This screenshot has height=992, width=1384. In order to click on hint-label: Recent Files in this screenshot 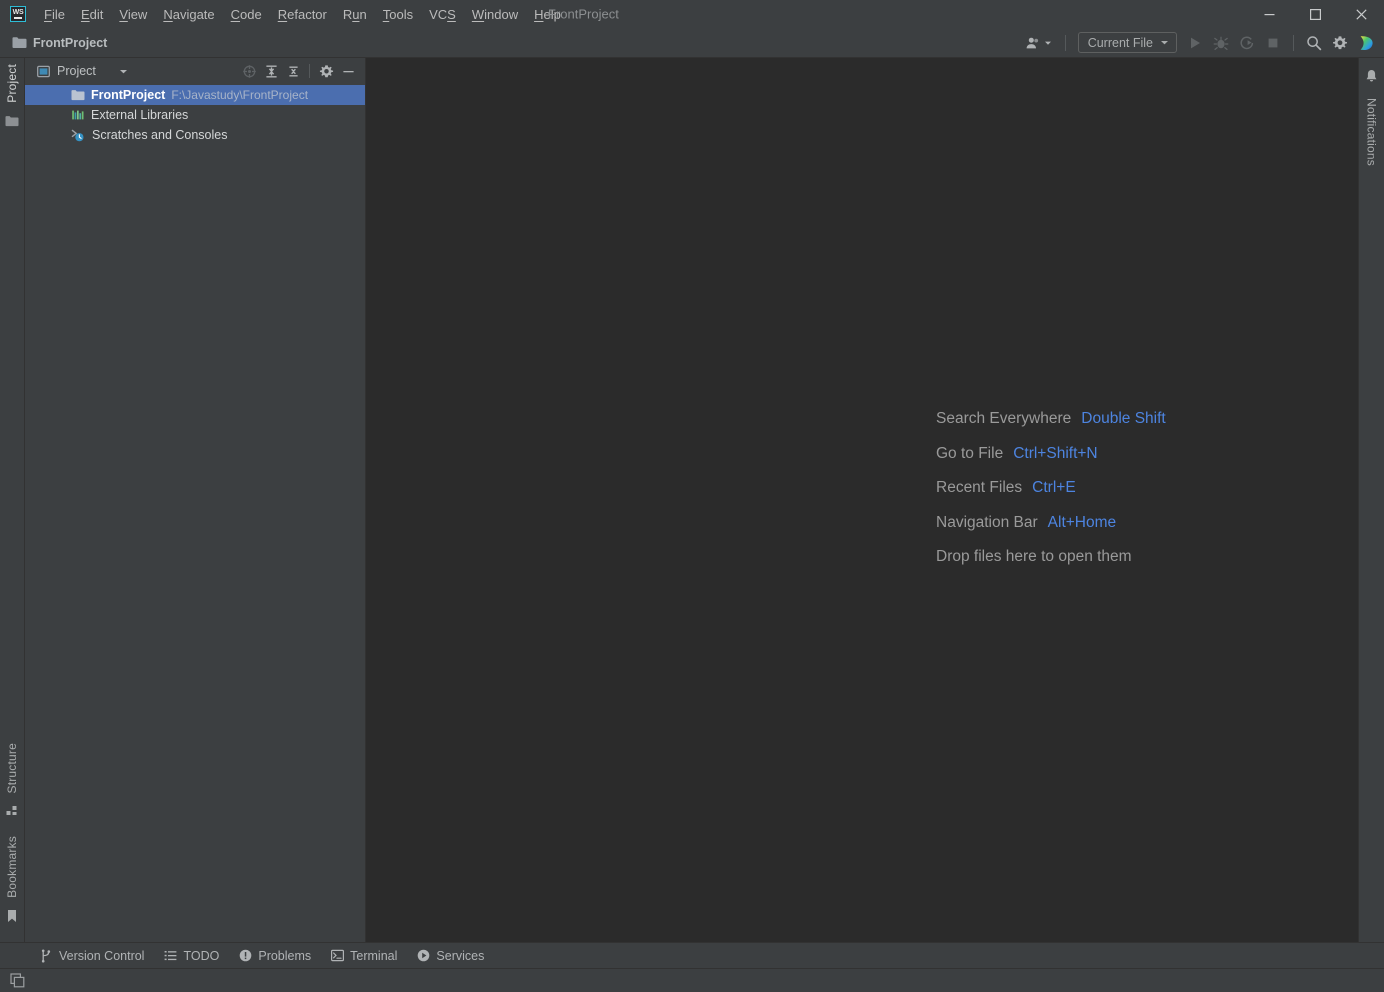, I will do `click(979, 487)`.